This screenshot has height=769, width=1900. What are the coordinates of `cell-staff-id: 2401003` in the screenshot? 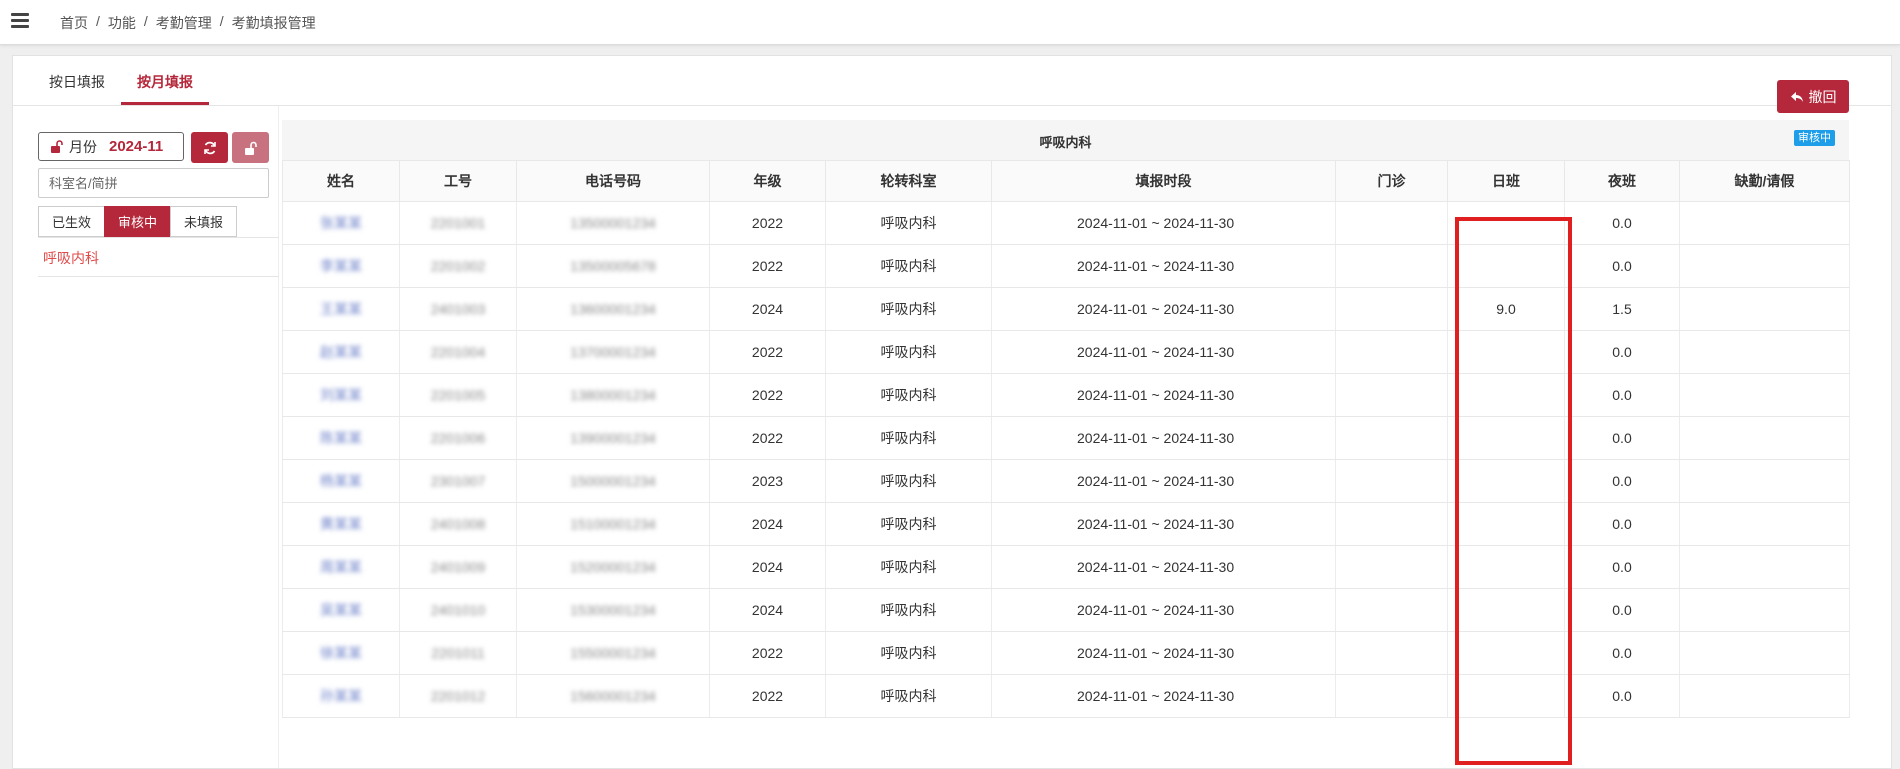 It's located at (458, 309).